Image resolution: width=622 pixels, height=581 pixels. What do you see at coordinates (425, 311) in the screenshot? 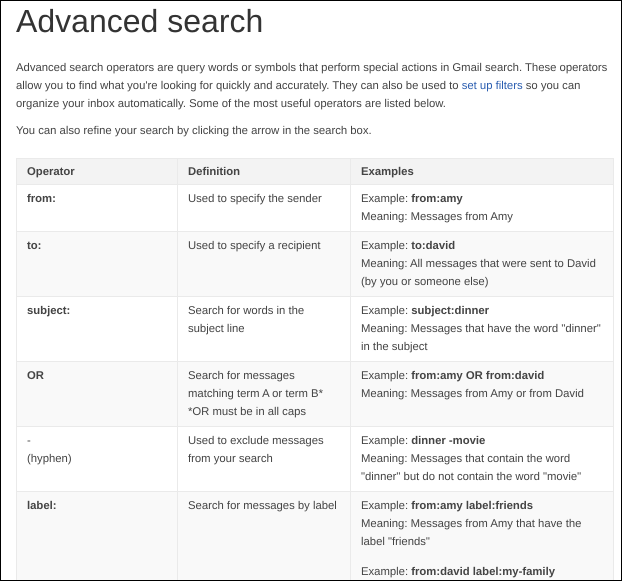
I see `example-text: Example: subject:dinner` at bounding box center [425, 311].